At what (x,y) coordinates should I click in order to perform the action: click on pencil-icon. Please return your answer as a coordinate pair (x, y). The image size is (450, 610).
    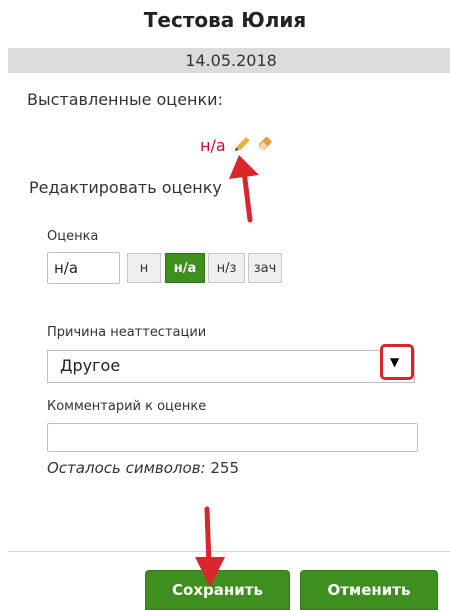
    Looking at the image, I should click on (242, 144).